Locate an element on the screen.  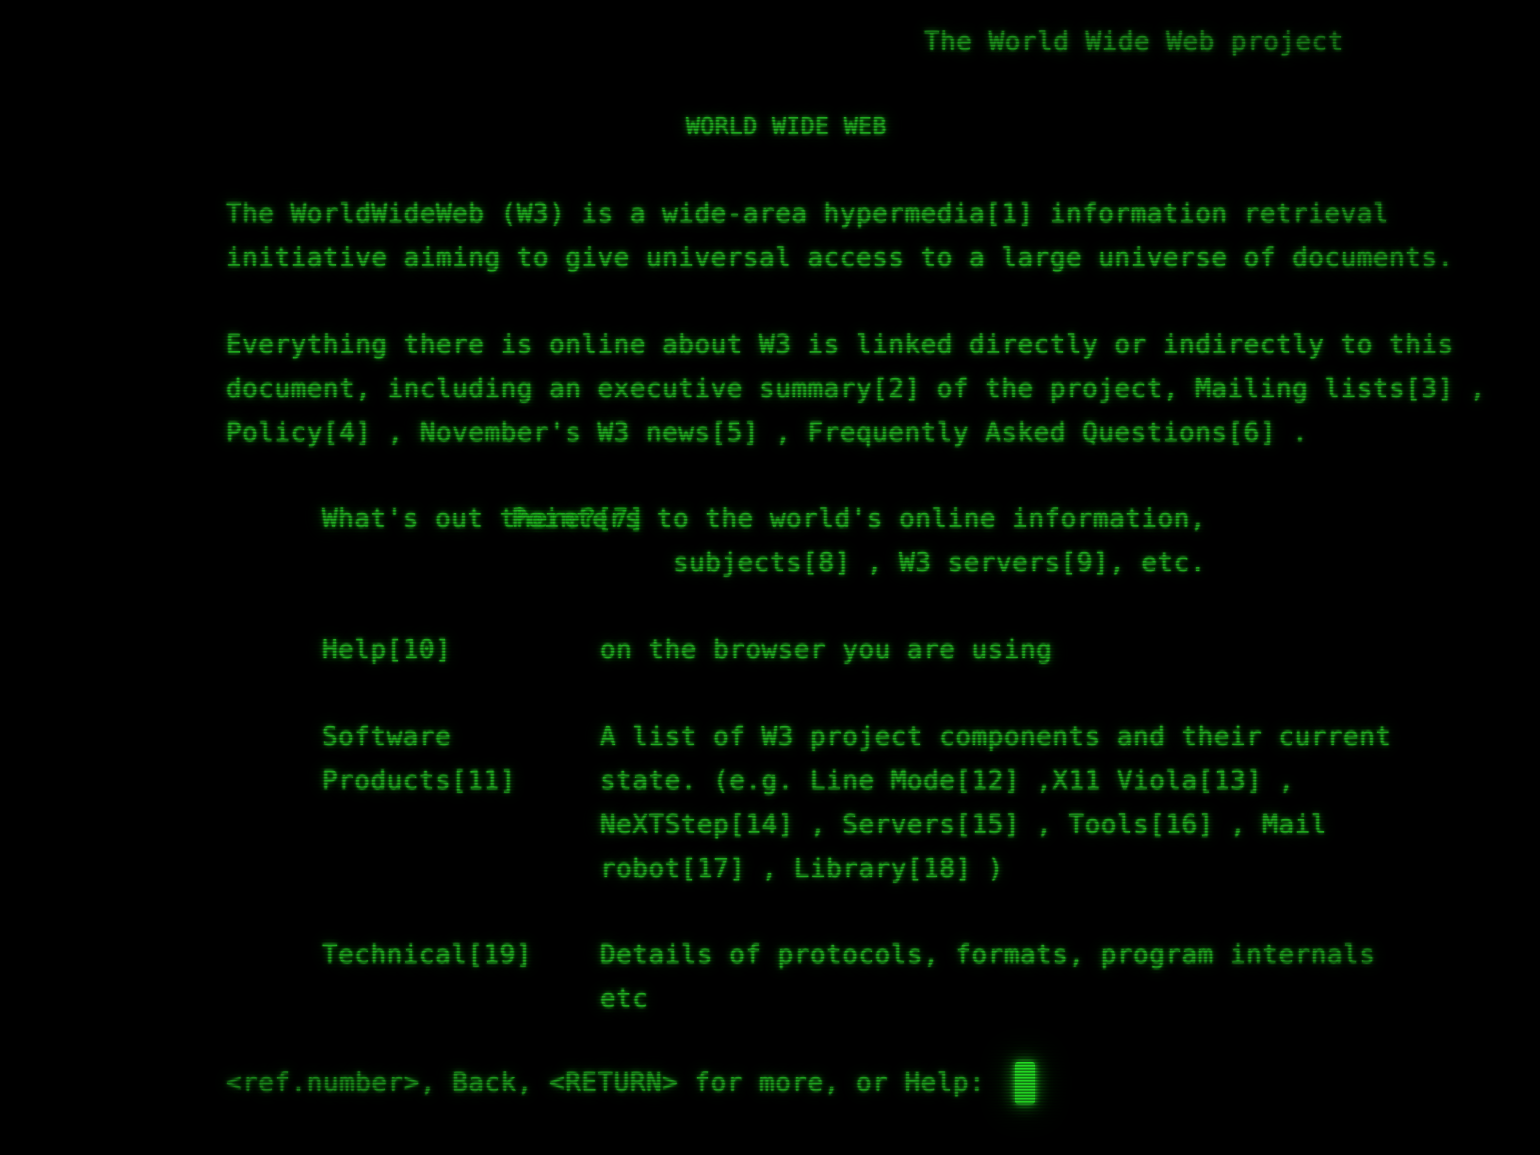
menu-item-description: on the browser you are using is located at coordinates (826, 650).